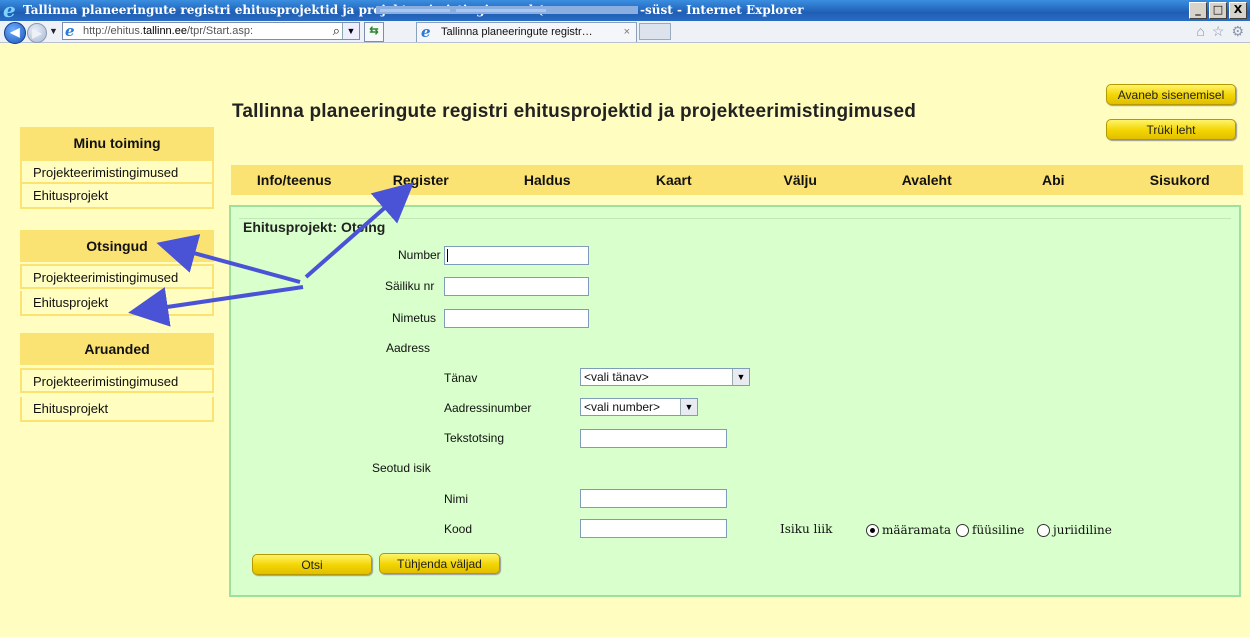 Image resolution: width=1250 pixels, height=637 pixels. I want to click on gear-icon: ⚙, so click(1237, 31).